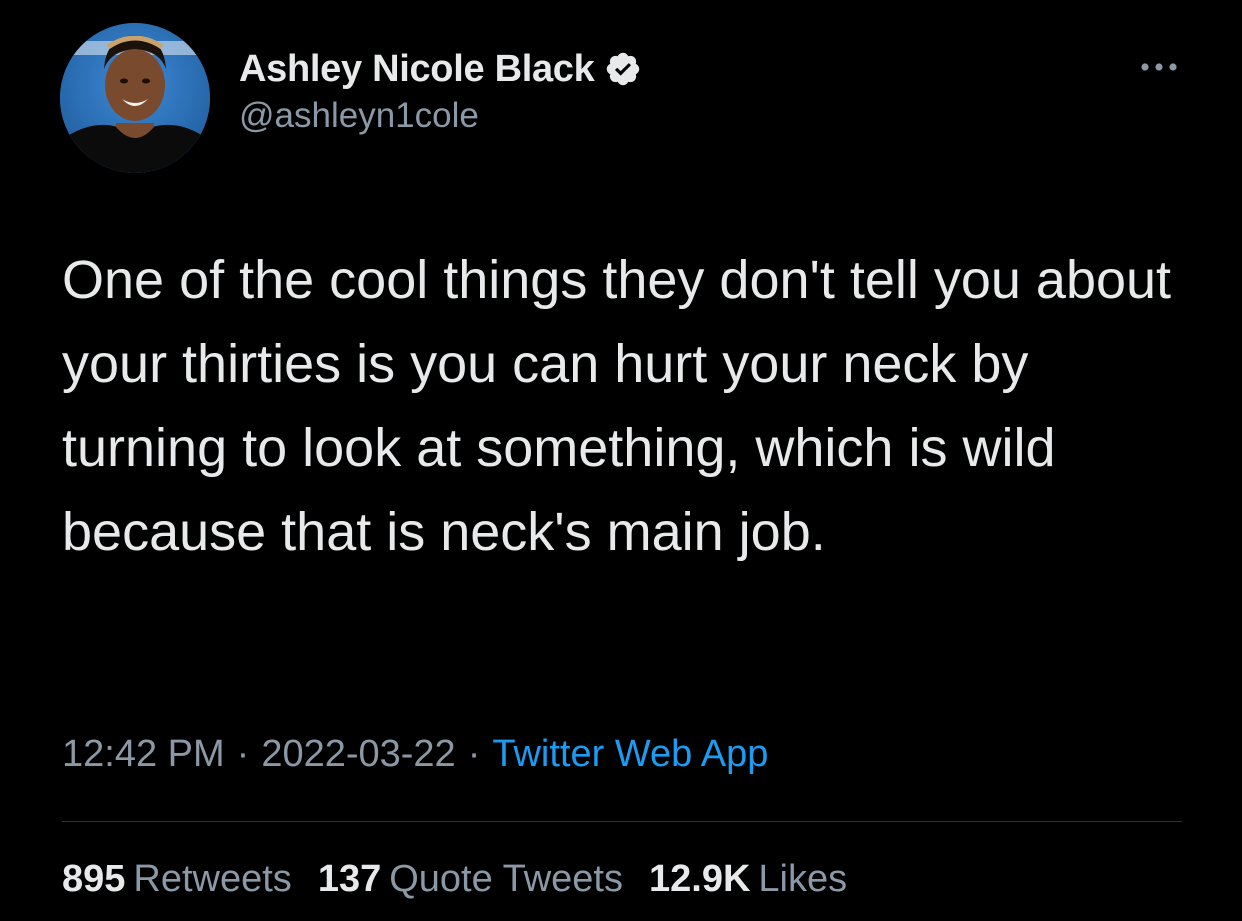 Image resolution: width=1242 pixels, height=921 pixels. I want to click on retweets-label: Retweets, so click(212, 879).